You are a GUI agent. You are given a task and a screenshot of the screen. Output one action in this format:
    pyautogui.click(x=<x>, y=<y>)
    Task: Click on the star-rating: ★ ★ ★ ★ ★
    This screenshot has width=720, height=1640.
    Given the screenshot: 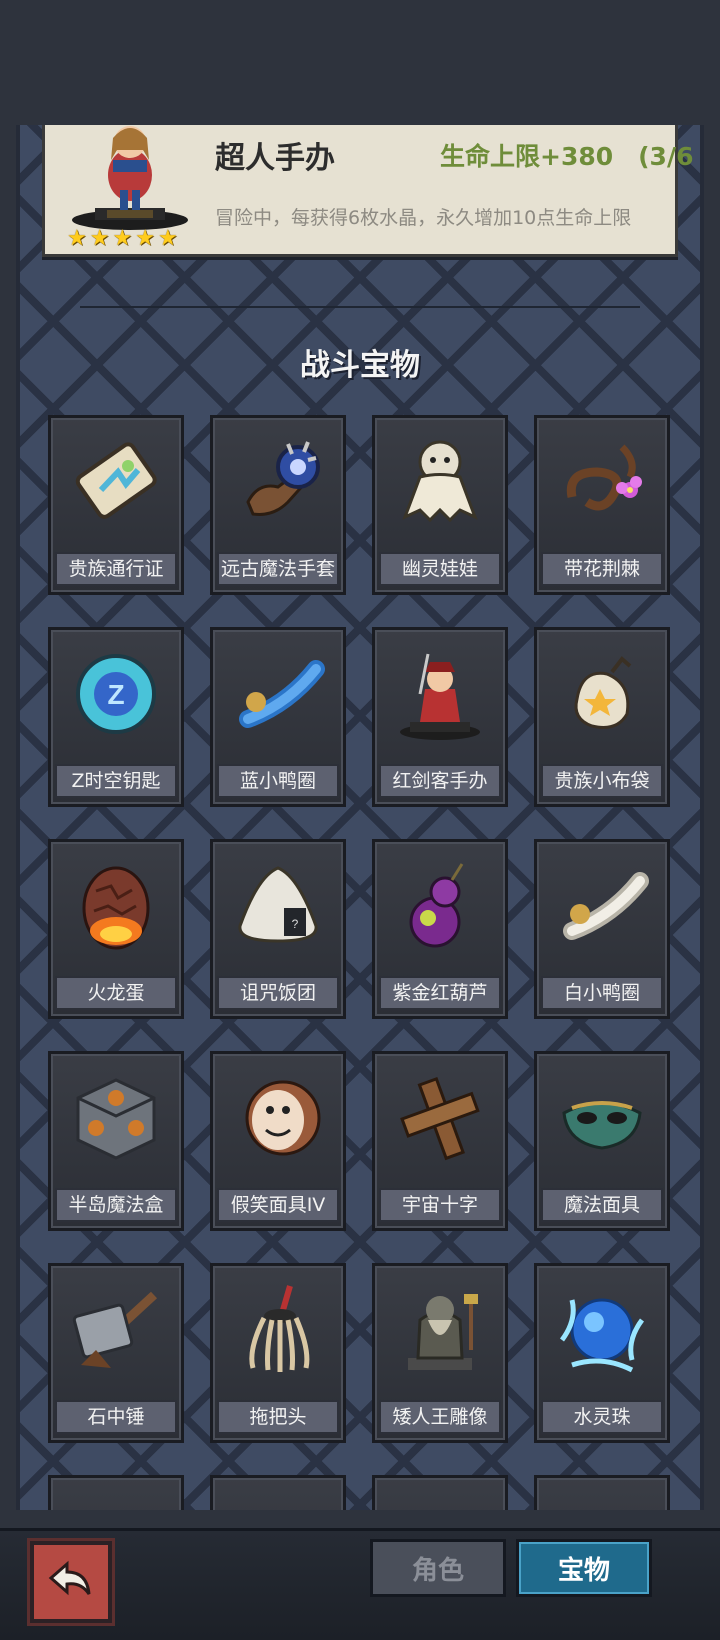 What is the action you would take?
    pyautogui.click(x=122, y=239)
    